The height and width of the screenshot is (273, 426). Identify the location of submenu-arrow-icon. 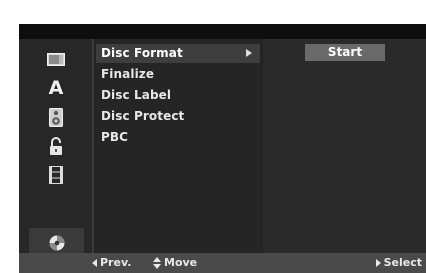
(249, 53).